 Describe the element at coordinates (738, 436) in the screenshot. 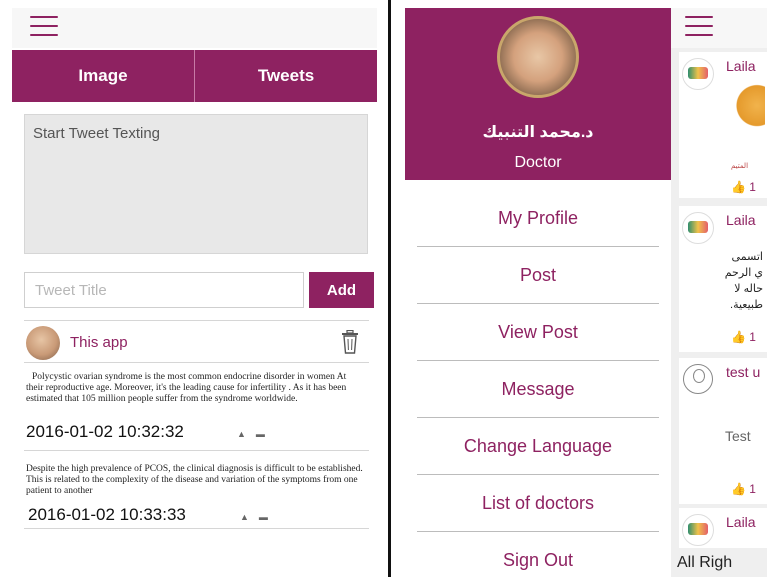

I see `card-text: Test` at that location.